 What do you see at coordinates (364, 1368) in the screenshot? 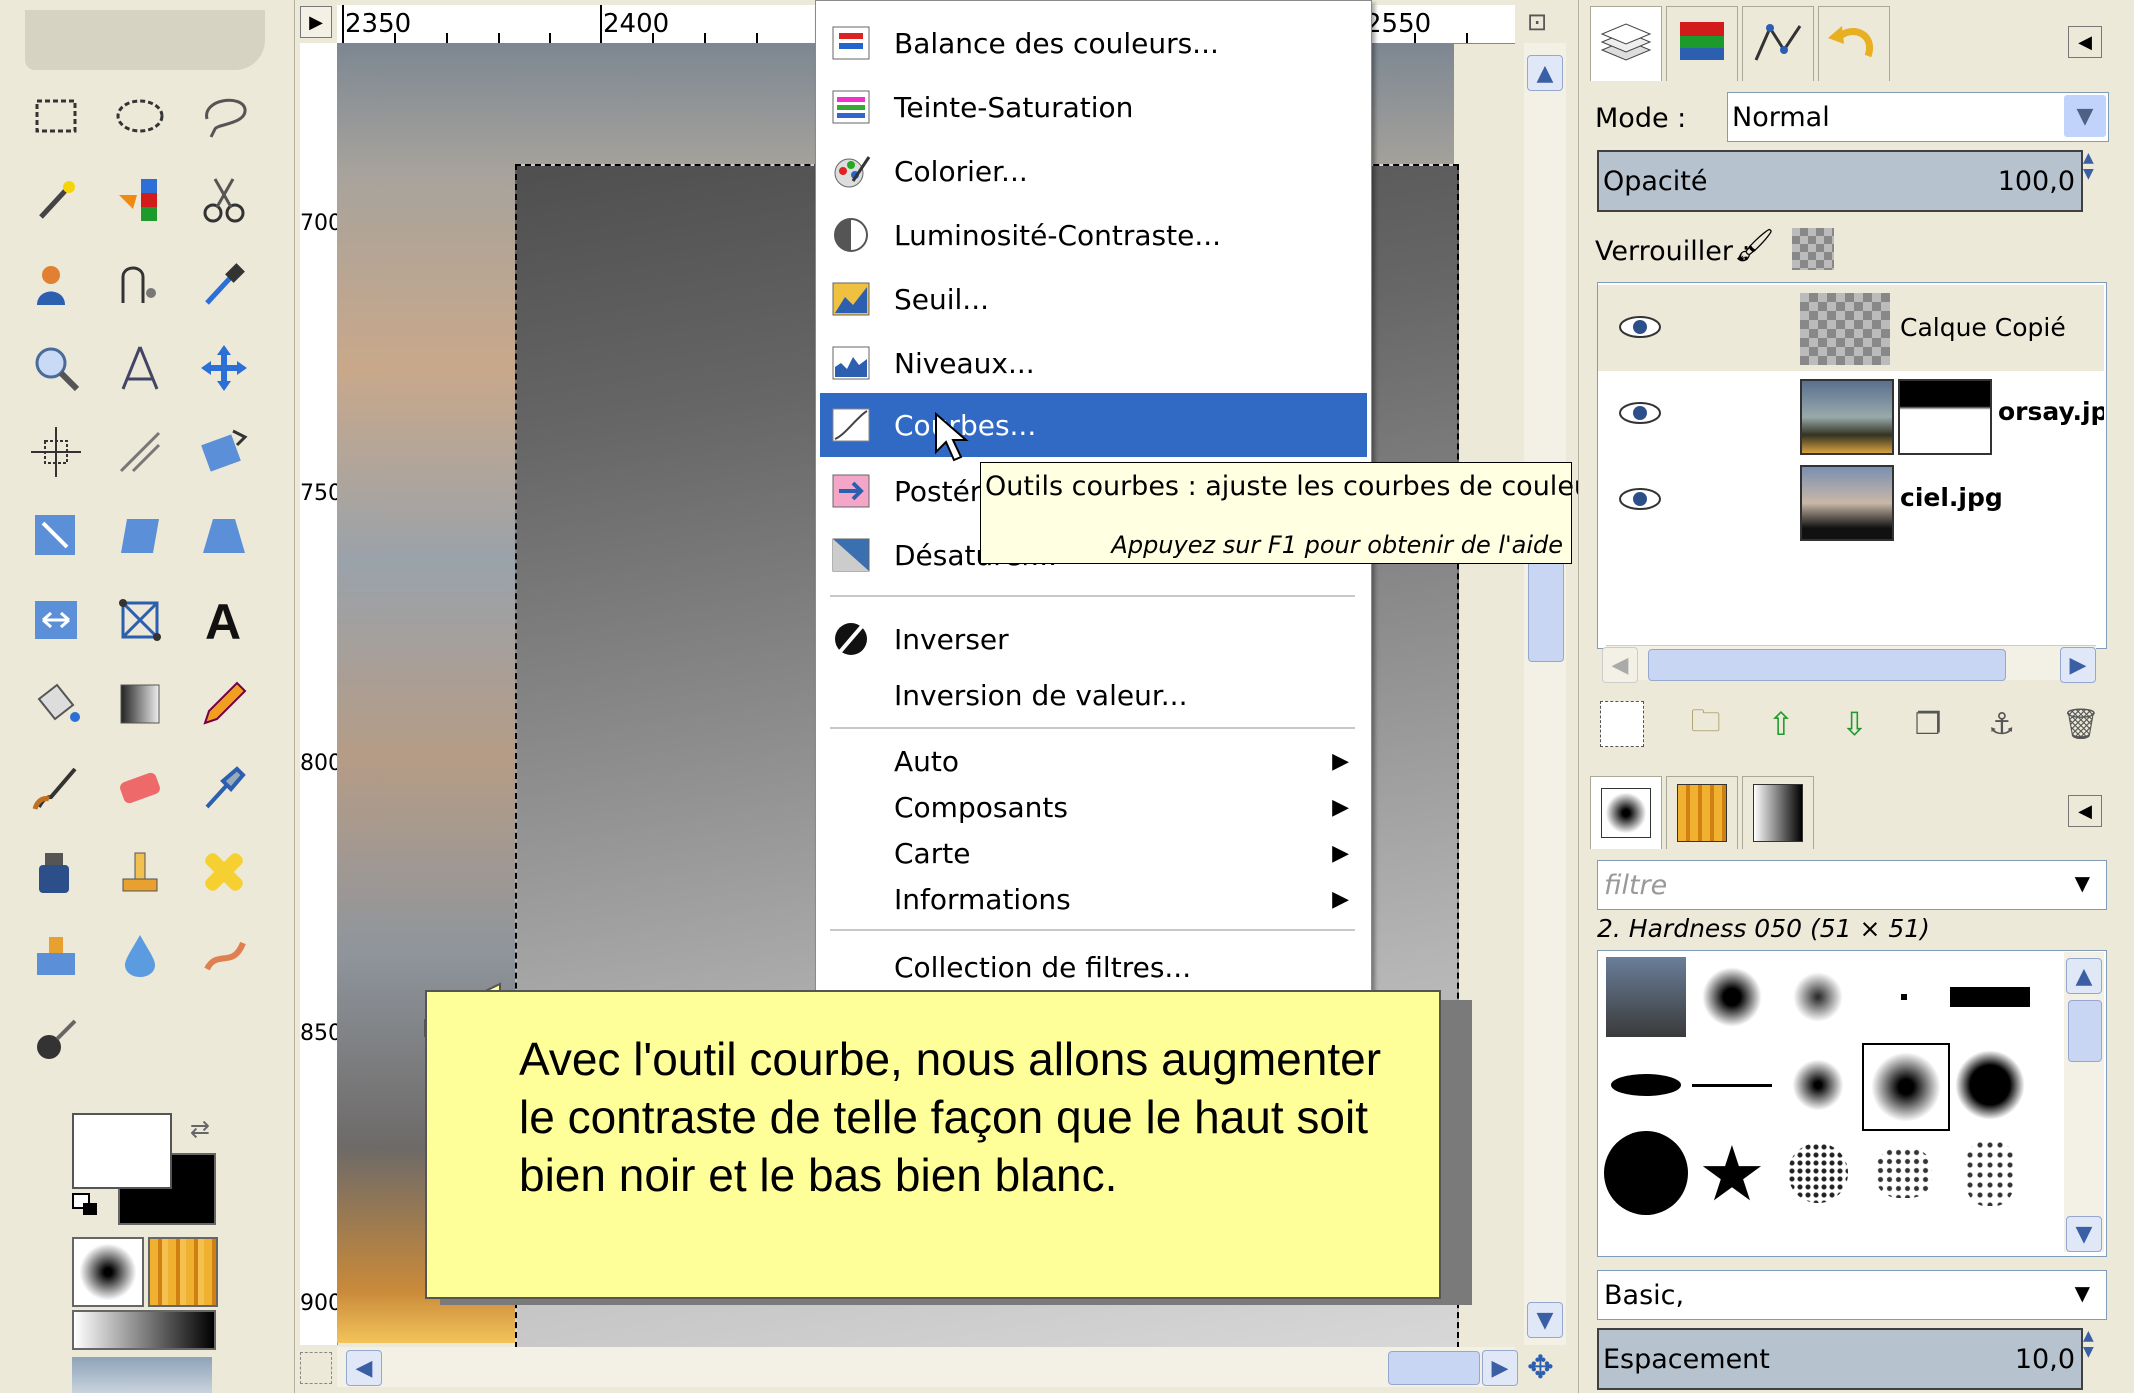
I see `scroll-left-icon: ◀` at bounding box center [364, 1368].